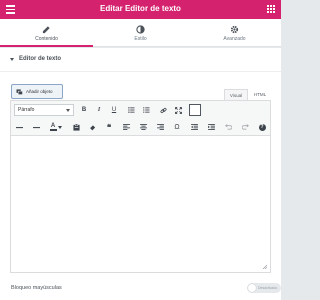 Image resolution: width=320 pixels, height=300 pixels. I want to click on tab-style: Estilo, so click(140, 33).